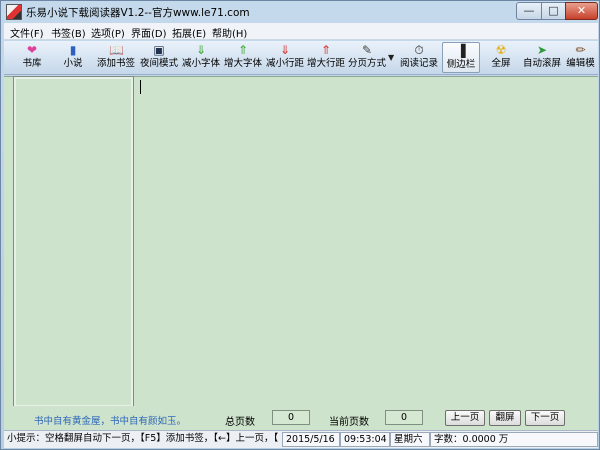  I want to click on auto-scroll-icon: ➤, so click(542, 50).